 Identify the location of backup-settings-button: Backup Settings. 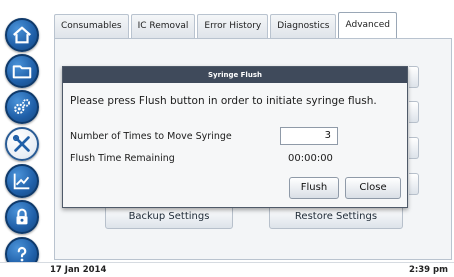
(169, 217).